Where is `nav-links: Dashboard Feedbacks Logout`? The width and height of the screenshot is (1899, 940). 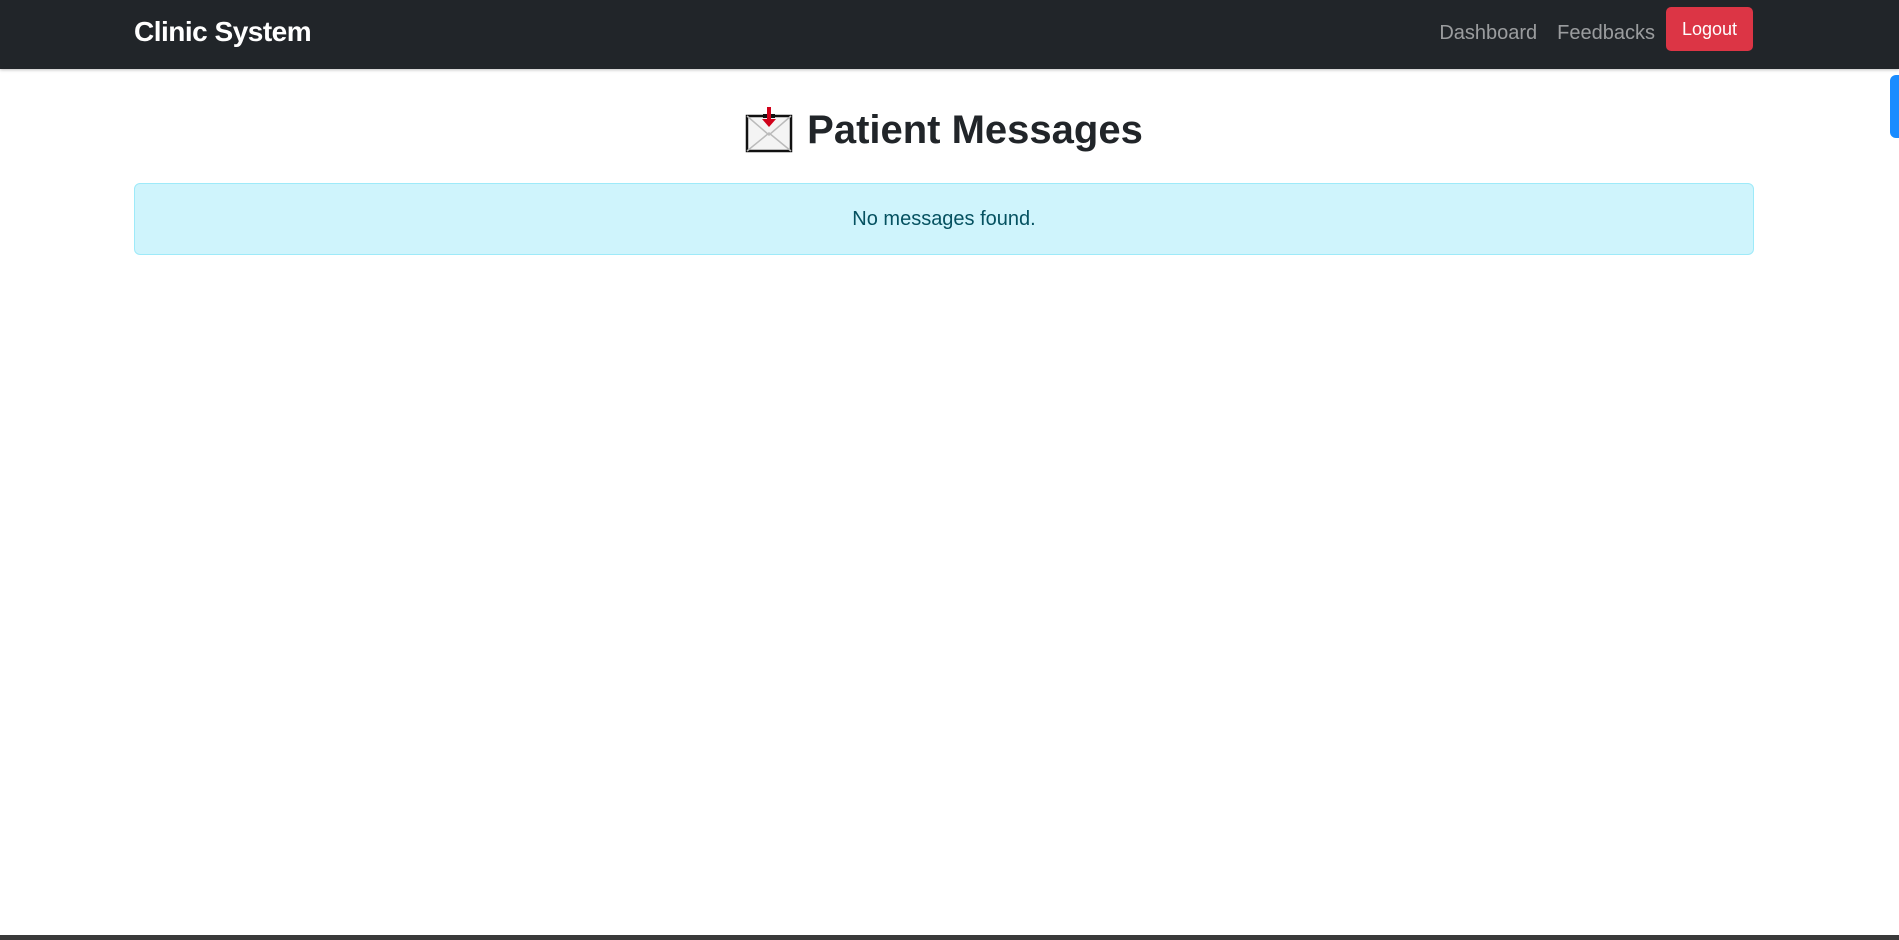
nav-links: Dashboard Feedbacks Logout is located at coordinates (1596, 29).